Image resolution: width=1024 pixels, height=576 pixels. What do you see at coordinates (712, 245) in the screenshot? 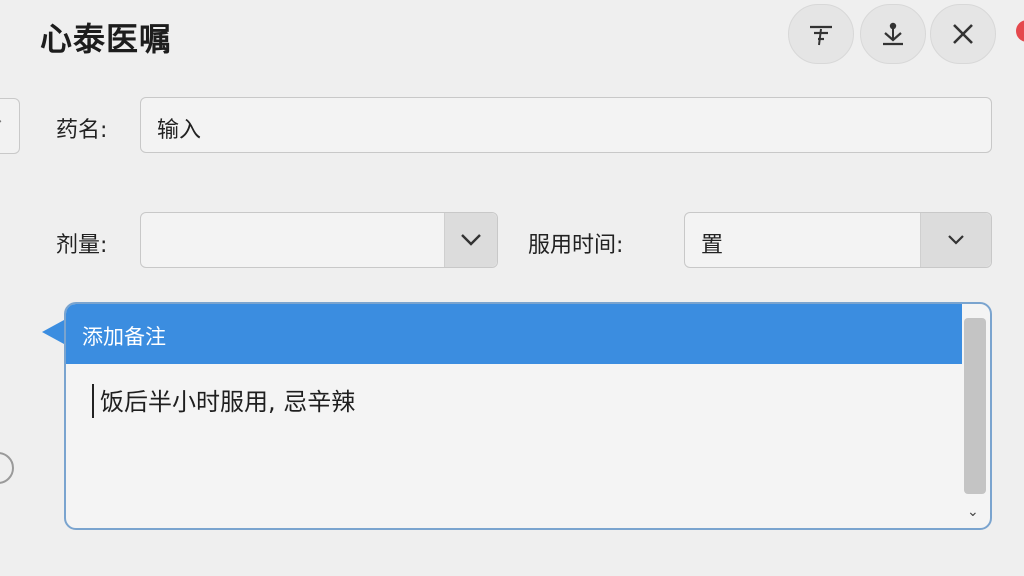
I see `time-value: 置` at bounding box center [712, 245].